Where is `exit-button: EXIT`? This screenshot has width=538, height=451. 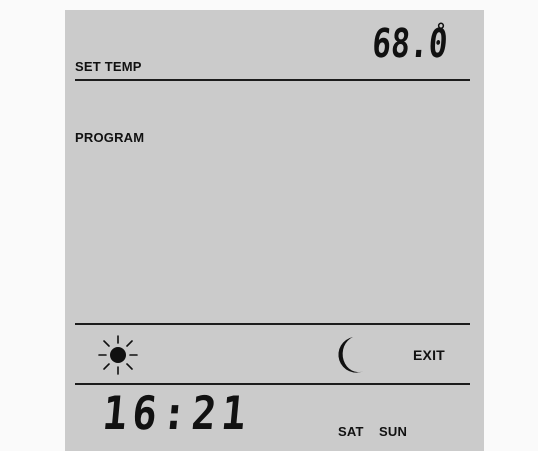 exit-button: EXIT is located at coordinates (429, 355).